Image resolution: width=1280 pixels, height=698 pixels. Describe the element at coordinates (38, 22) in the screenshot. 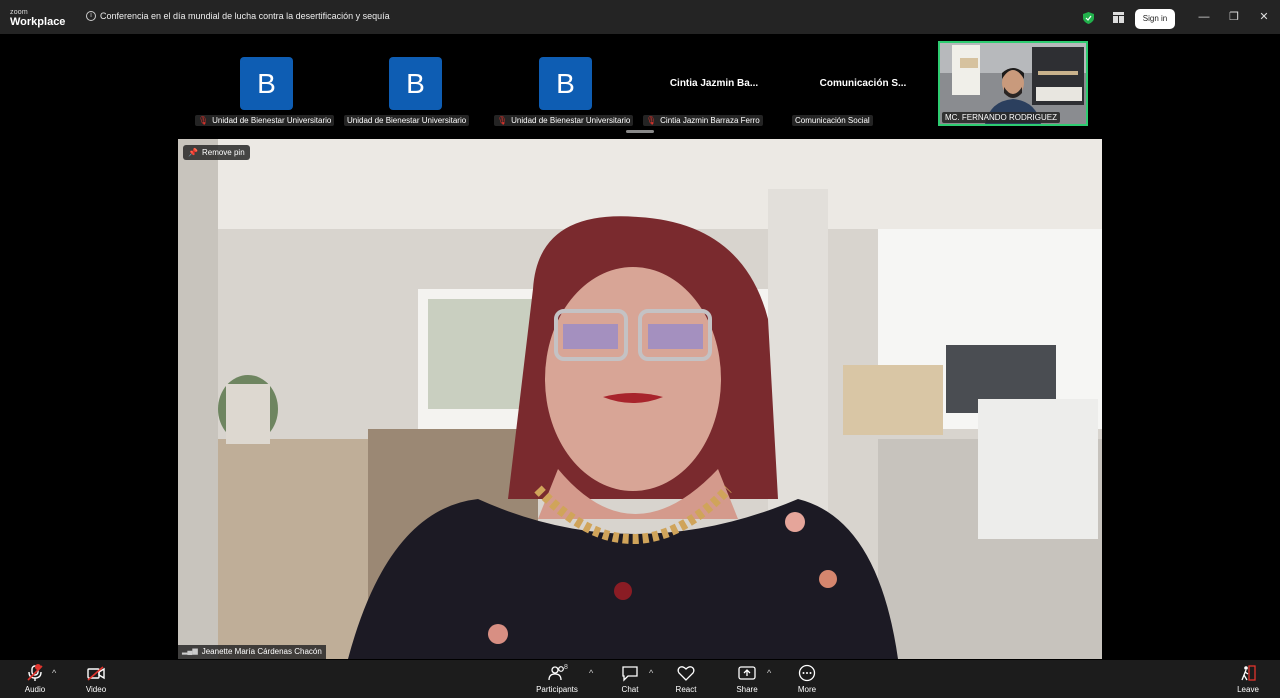

I see `logo-line2: Workplace` at that location.